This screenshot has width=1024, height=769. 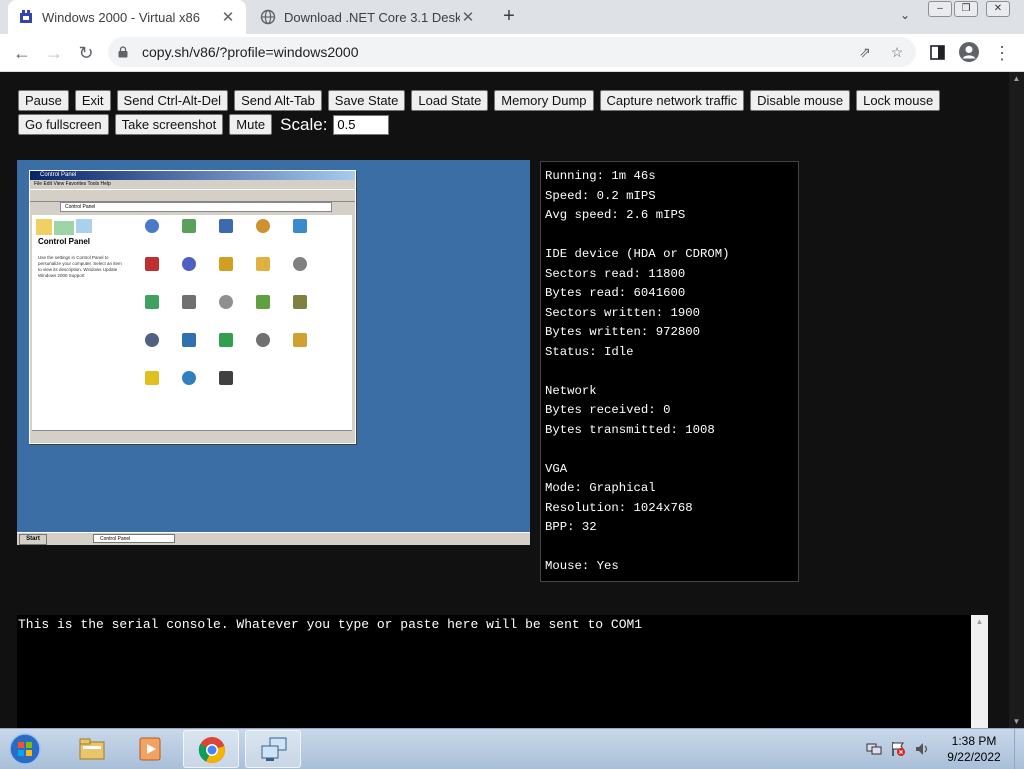 I want to click on side-panel-icon, so click(x=937, y=52).